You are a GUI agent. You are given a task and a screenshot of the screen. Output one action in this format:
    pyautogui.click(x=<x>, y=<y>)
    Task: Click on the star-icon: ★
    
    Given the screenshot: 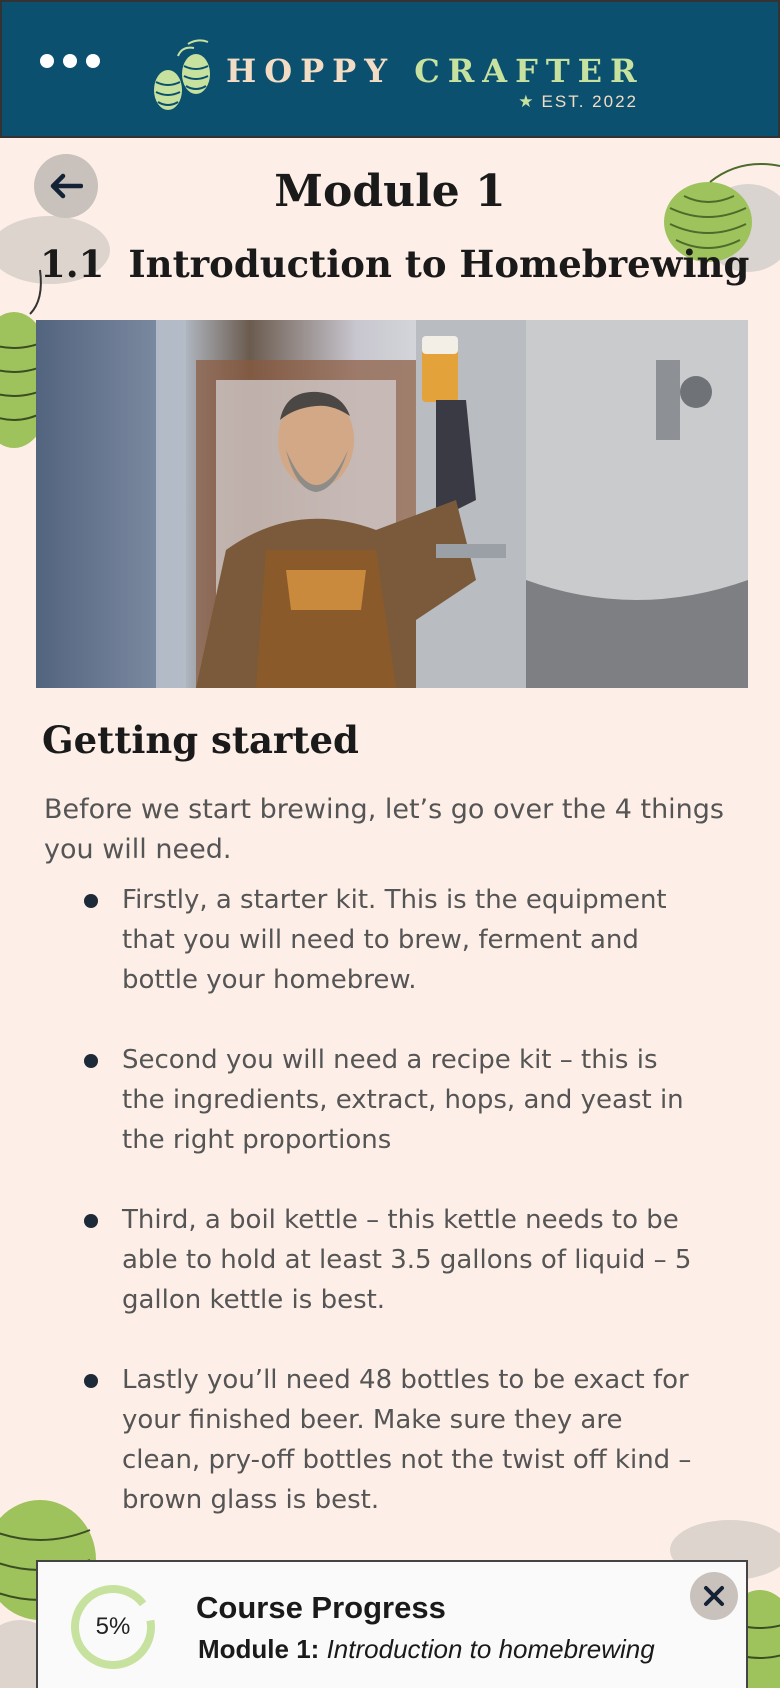 What is the action you would take?
    pyautogui.click(x=527, y=101)
    